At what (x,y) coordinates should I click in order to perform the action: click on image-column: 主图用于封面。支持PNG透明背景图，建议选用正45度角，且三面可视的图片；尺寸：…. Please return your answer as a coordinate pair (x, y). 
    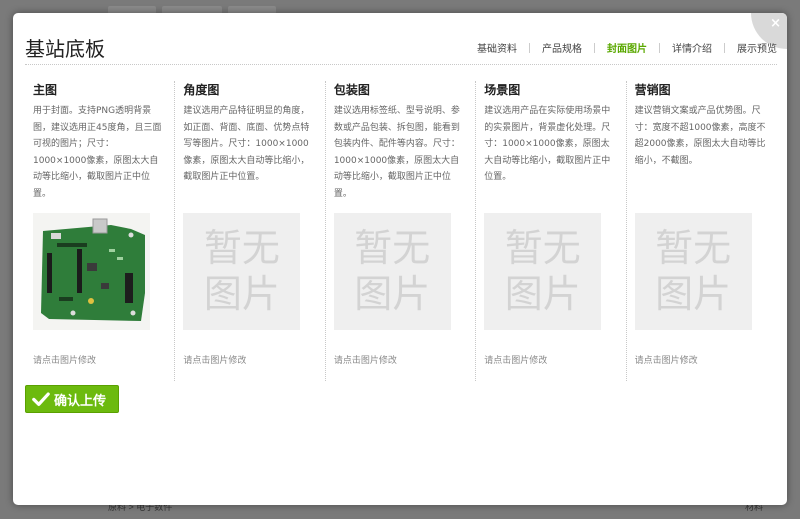
    Looking at the image, I should click on (100, 231).